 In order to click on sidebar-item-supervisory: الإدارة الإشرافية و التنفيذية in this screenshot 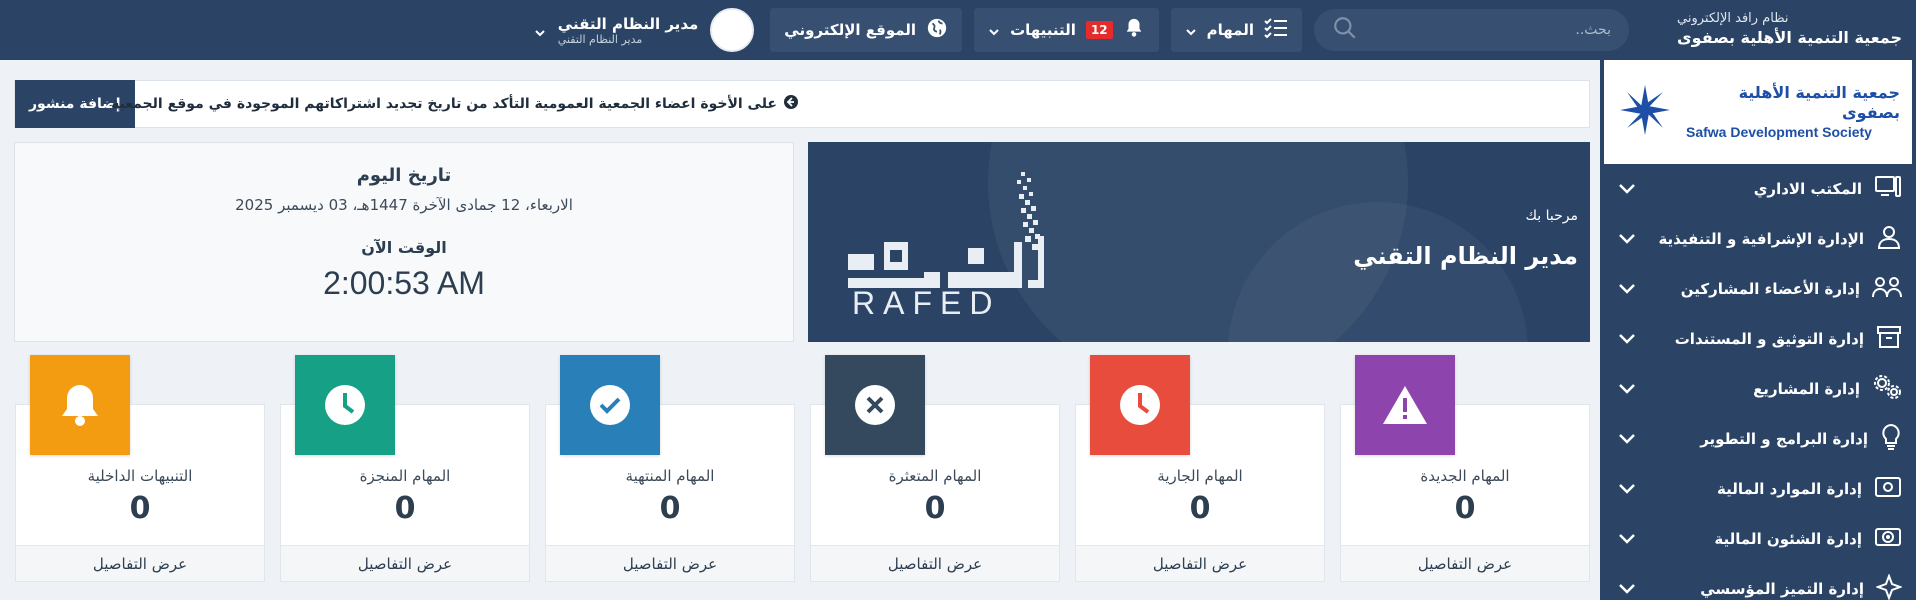, I will do `click(1758, 239)`.